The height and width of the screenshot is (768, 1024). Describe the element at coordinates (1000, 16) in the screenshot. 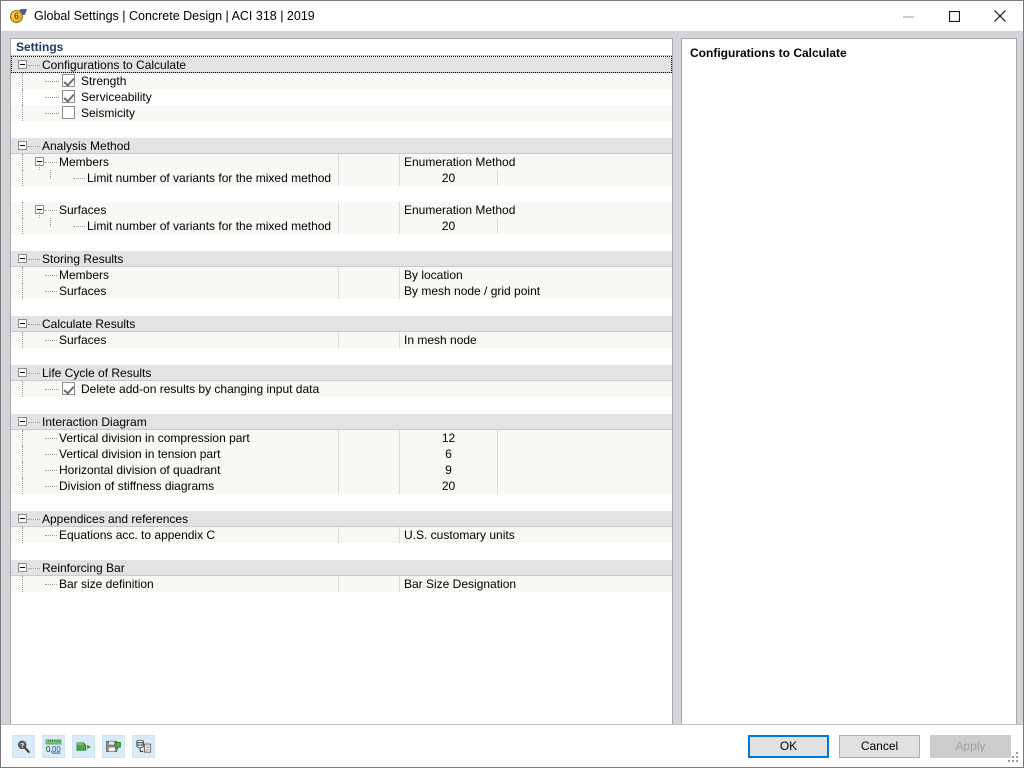

I see `close-button` at that location.